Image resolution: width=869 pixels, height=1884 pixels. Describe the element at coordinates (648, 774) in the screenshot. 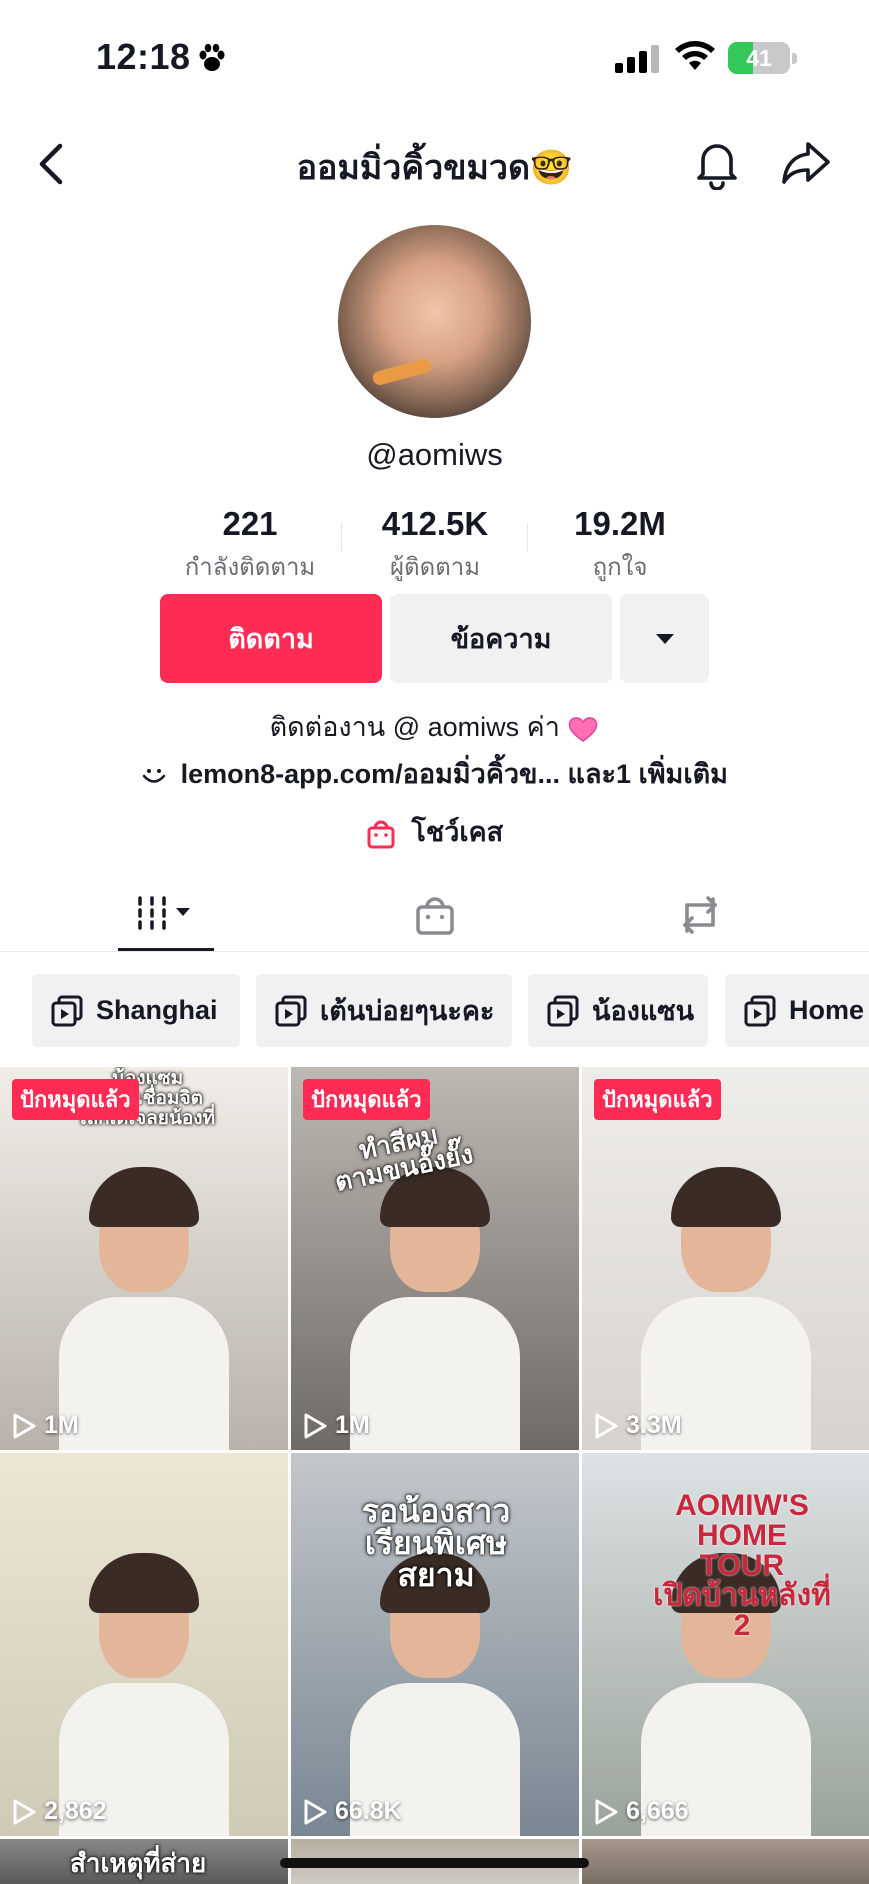

I see `bio-link-more: และ1 เพิ่มเติม` at that location.